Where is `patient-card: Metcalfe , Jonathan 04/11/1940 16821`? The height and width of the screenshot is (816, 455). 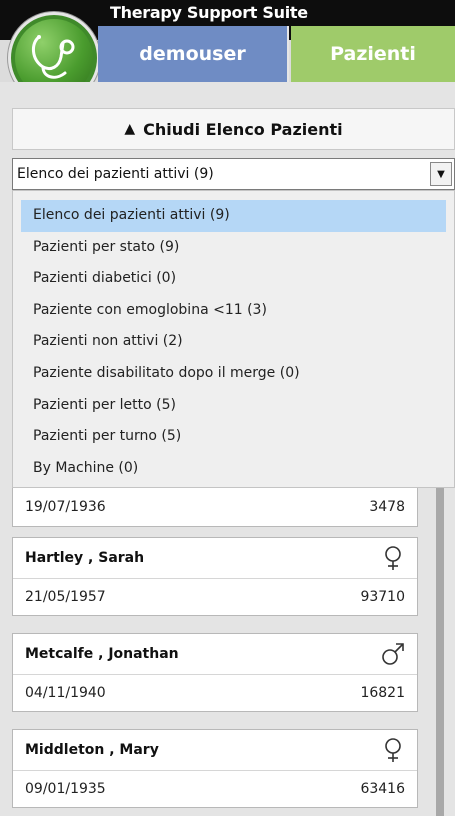
patient-card: Metcalfe , Jonathan 04/11/1940 16821 is located at coordinates (215, 672).